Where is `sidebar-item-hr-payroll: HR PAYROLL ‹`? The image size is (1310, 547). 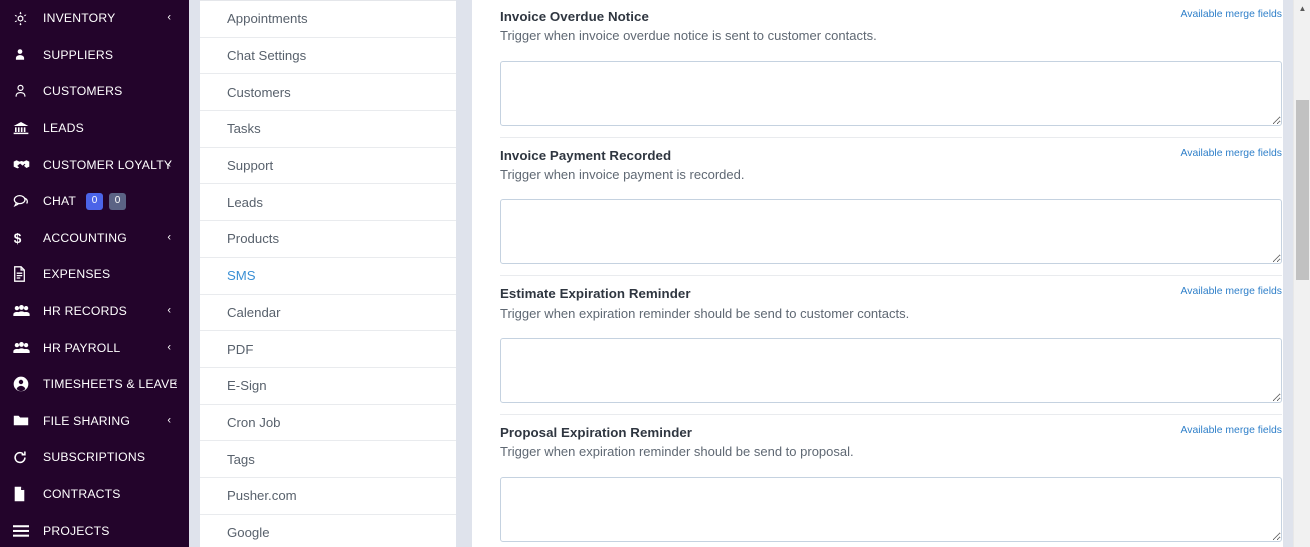
sidebar-item-hr-payroll: HR PAYROLL ‹ is located at coordinates (94, 347).